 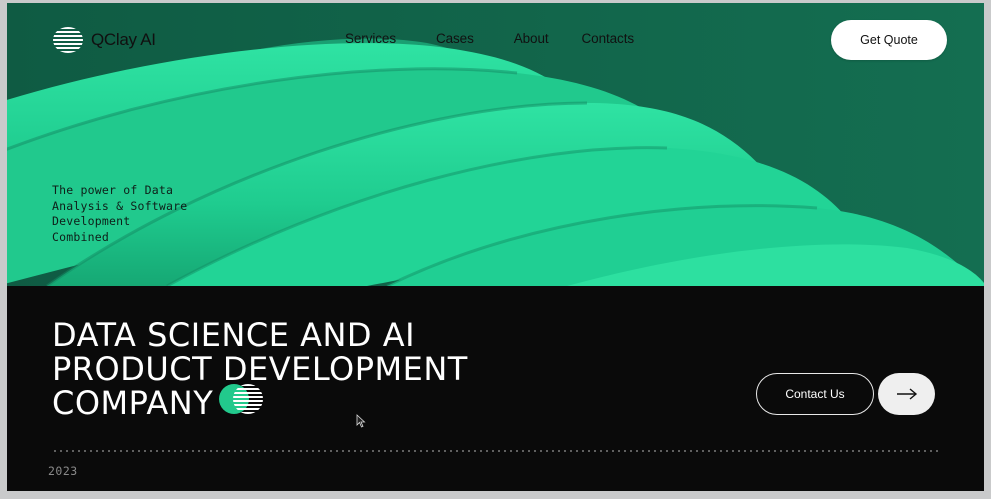 I want to click on tagline-line: Combined, so click(x=80, y=236).